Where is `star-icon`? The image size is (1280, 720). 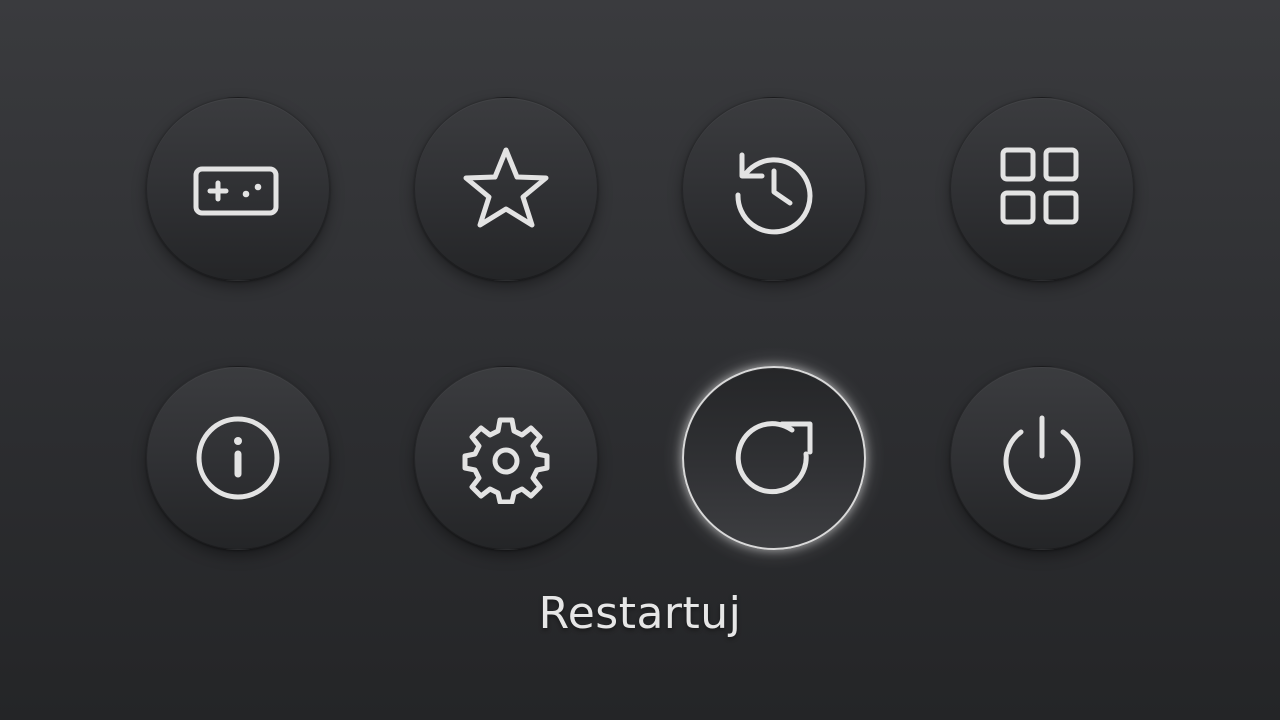
star-icon is located at coordinates (506, 189).